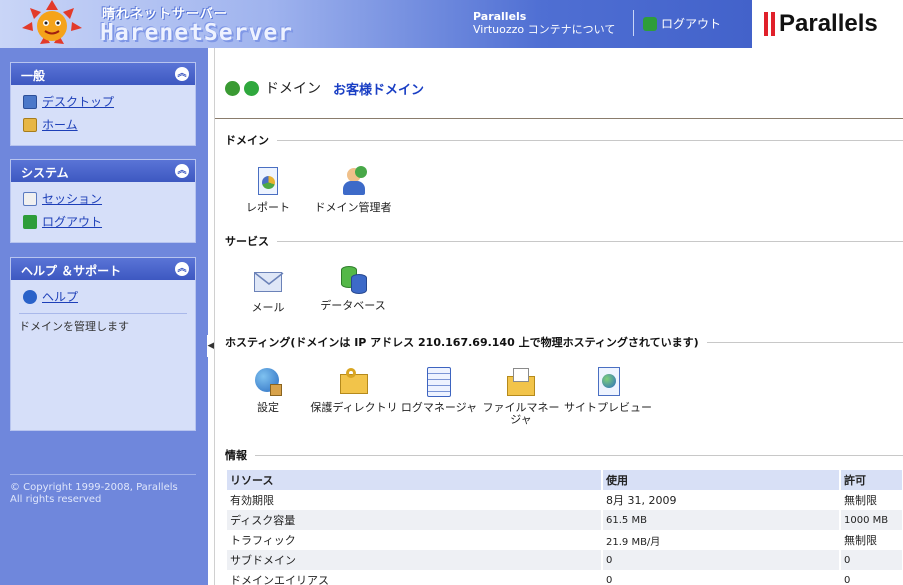  I want to click on panel-system-header: システム ︽, so click(103, 171).